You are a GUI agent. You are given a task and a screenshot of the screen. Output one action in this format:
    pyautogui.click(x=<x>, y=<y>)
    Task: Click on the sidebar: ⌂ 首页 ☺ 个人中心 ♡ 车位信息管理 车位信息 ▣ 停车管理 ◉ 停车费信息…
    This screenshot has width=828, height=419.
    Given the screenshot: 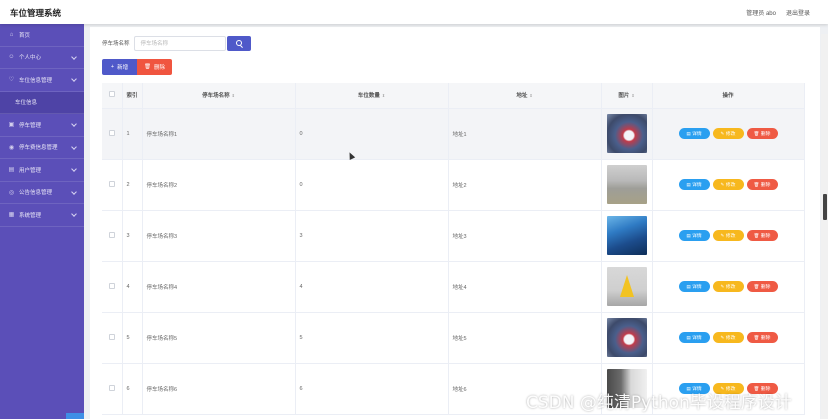 What is the action you would take?
    pyautogui.click(x=42, y=221)
    